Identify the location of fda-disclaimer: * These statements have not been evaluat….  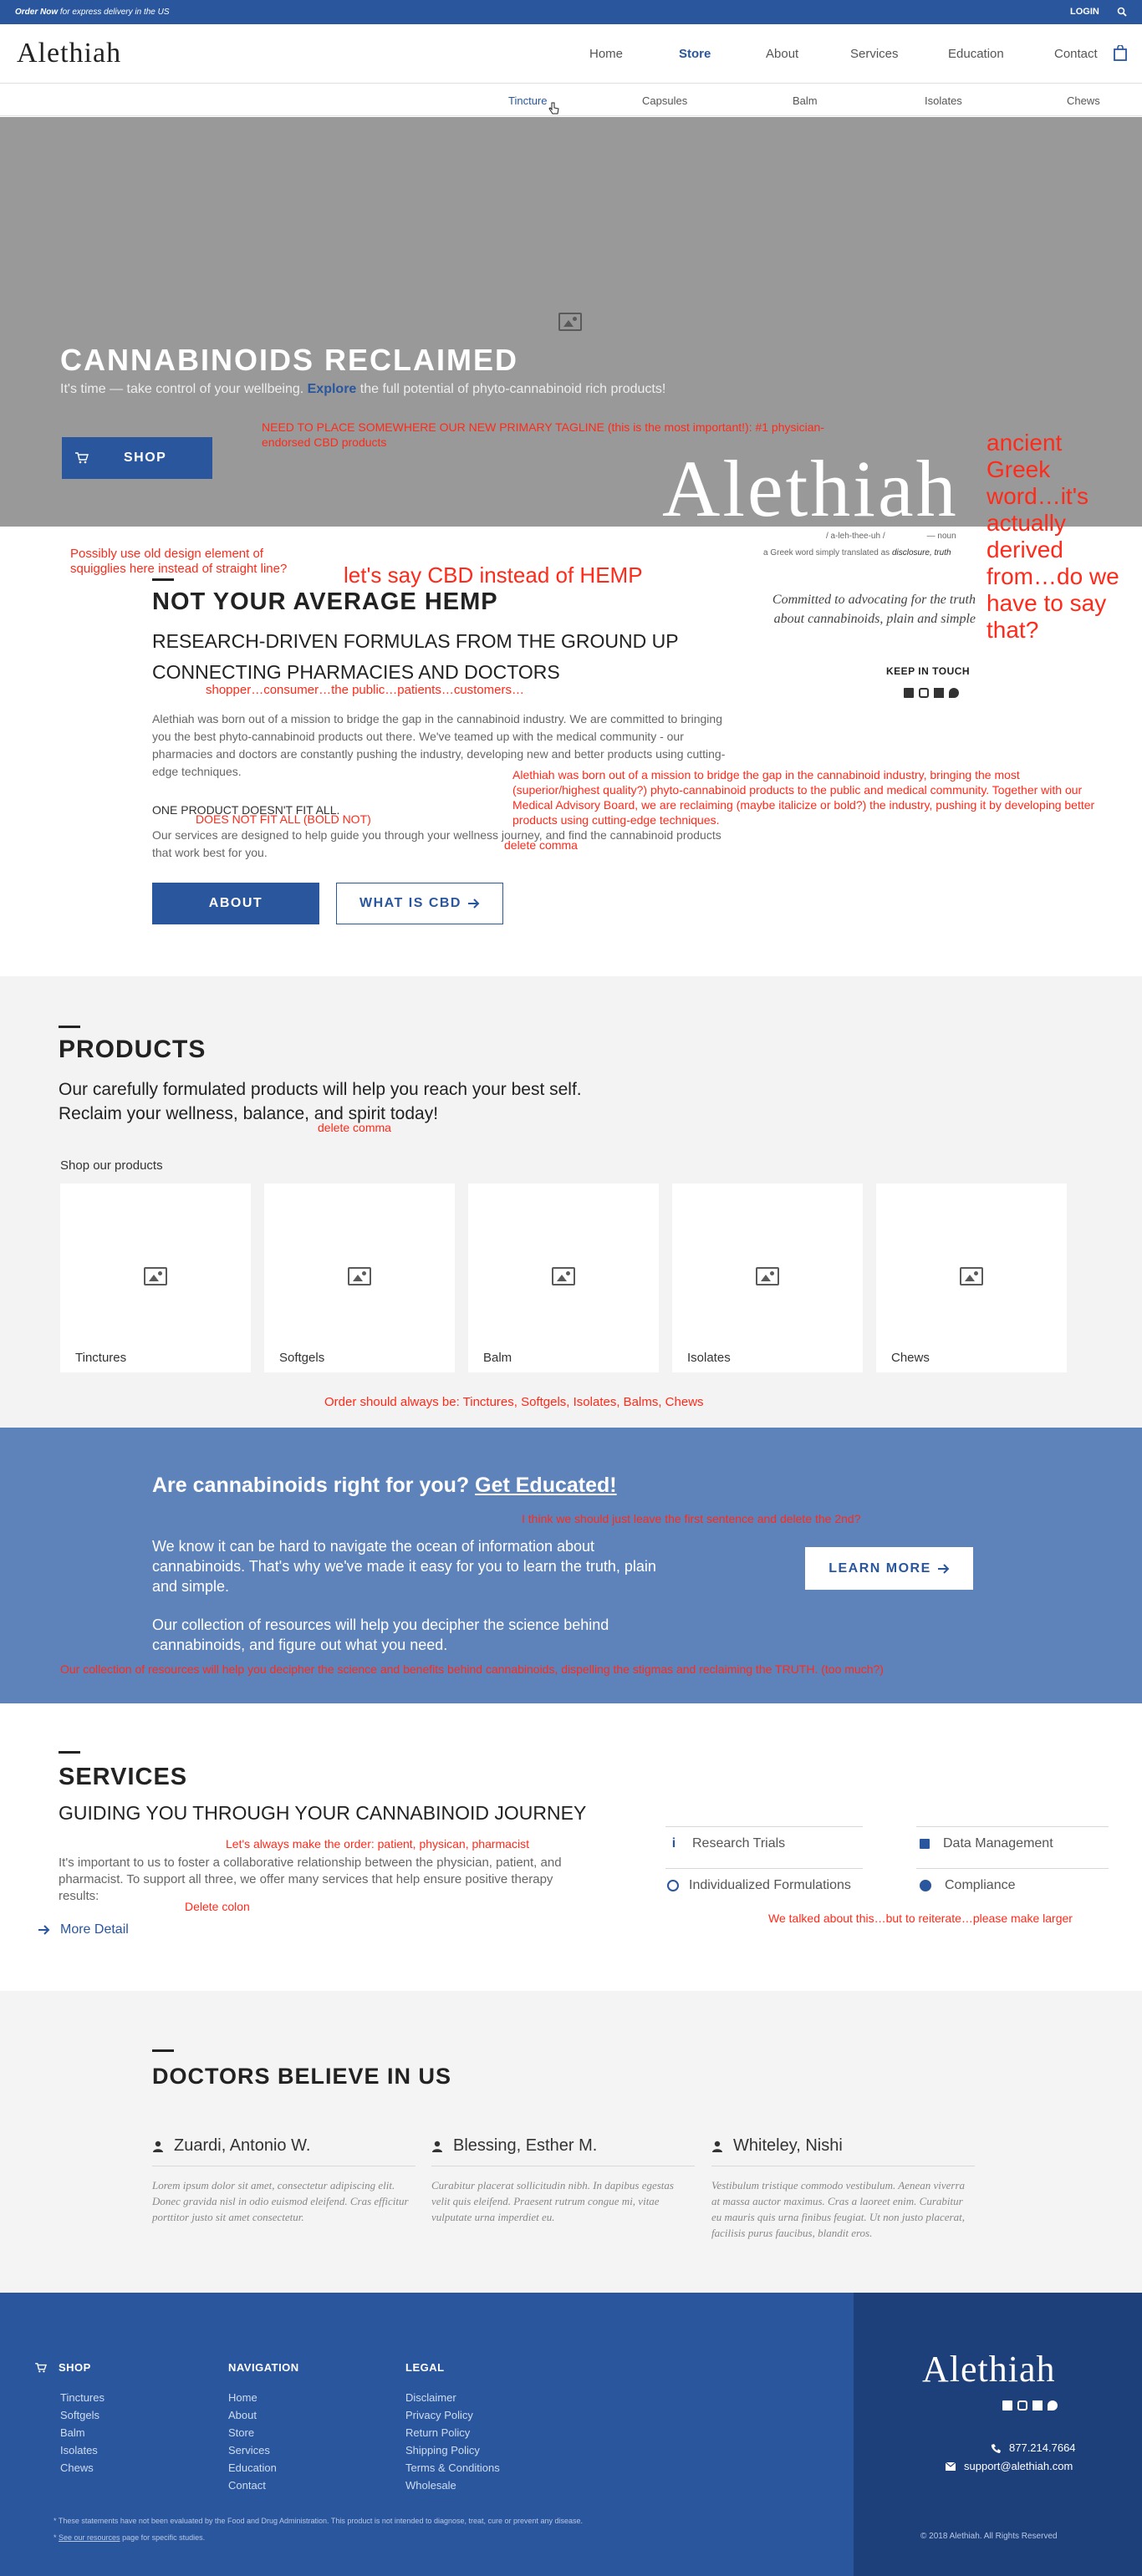
(319, 2521).